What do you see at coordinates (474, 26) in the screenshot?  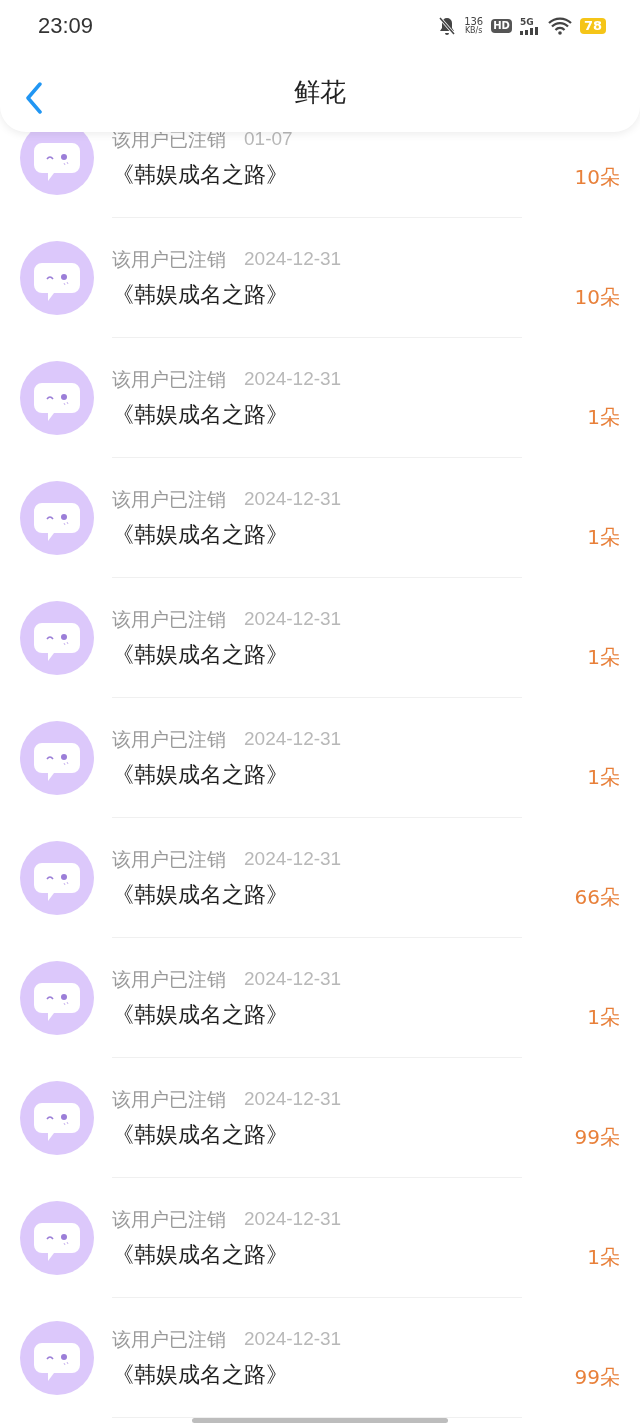 I see `network-speed: 136 KB/s` at bounding box center [474, 26].